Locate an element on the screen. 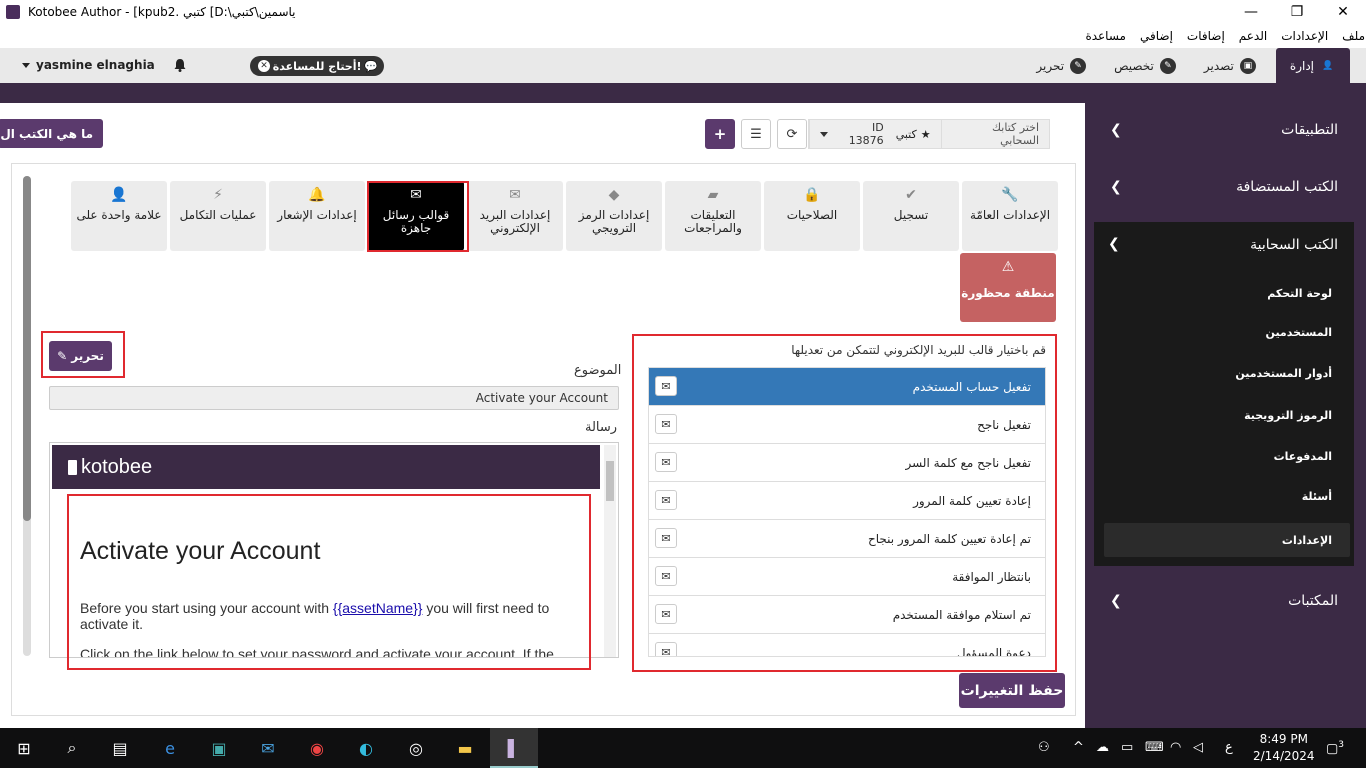  help-button: ✕ أحتاج للمساعدة! 💬 is located at coordinates (317, 66).